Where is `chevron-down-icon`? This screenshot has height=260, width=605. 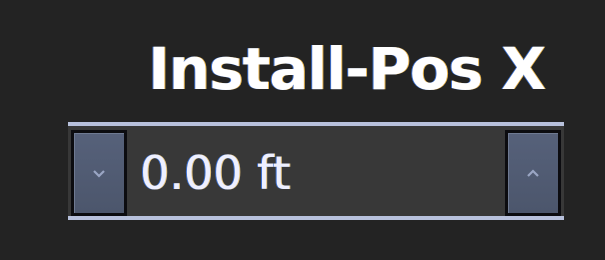 chevron-down-icon is located at coordinates (99, 173).